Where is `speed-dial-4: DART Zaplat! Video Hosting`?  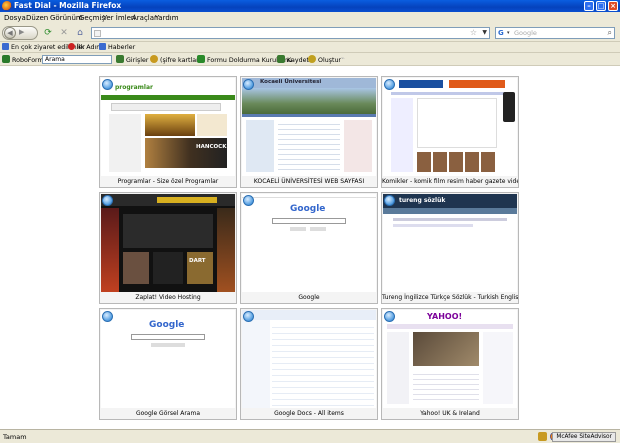
speed-dial-4: DART Zaplat! Video Hosting is located at coordinates (168, 248).